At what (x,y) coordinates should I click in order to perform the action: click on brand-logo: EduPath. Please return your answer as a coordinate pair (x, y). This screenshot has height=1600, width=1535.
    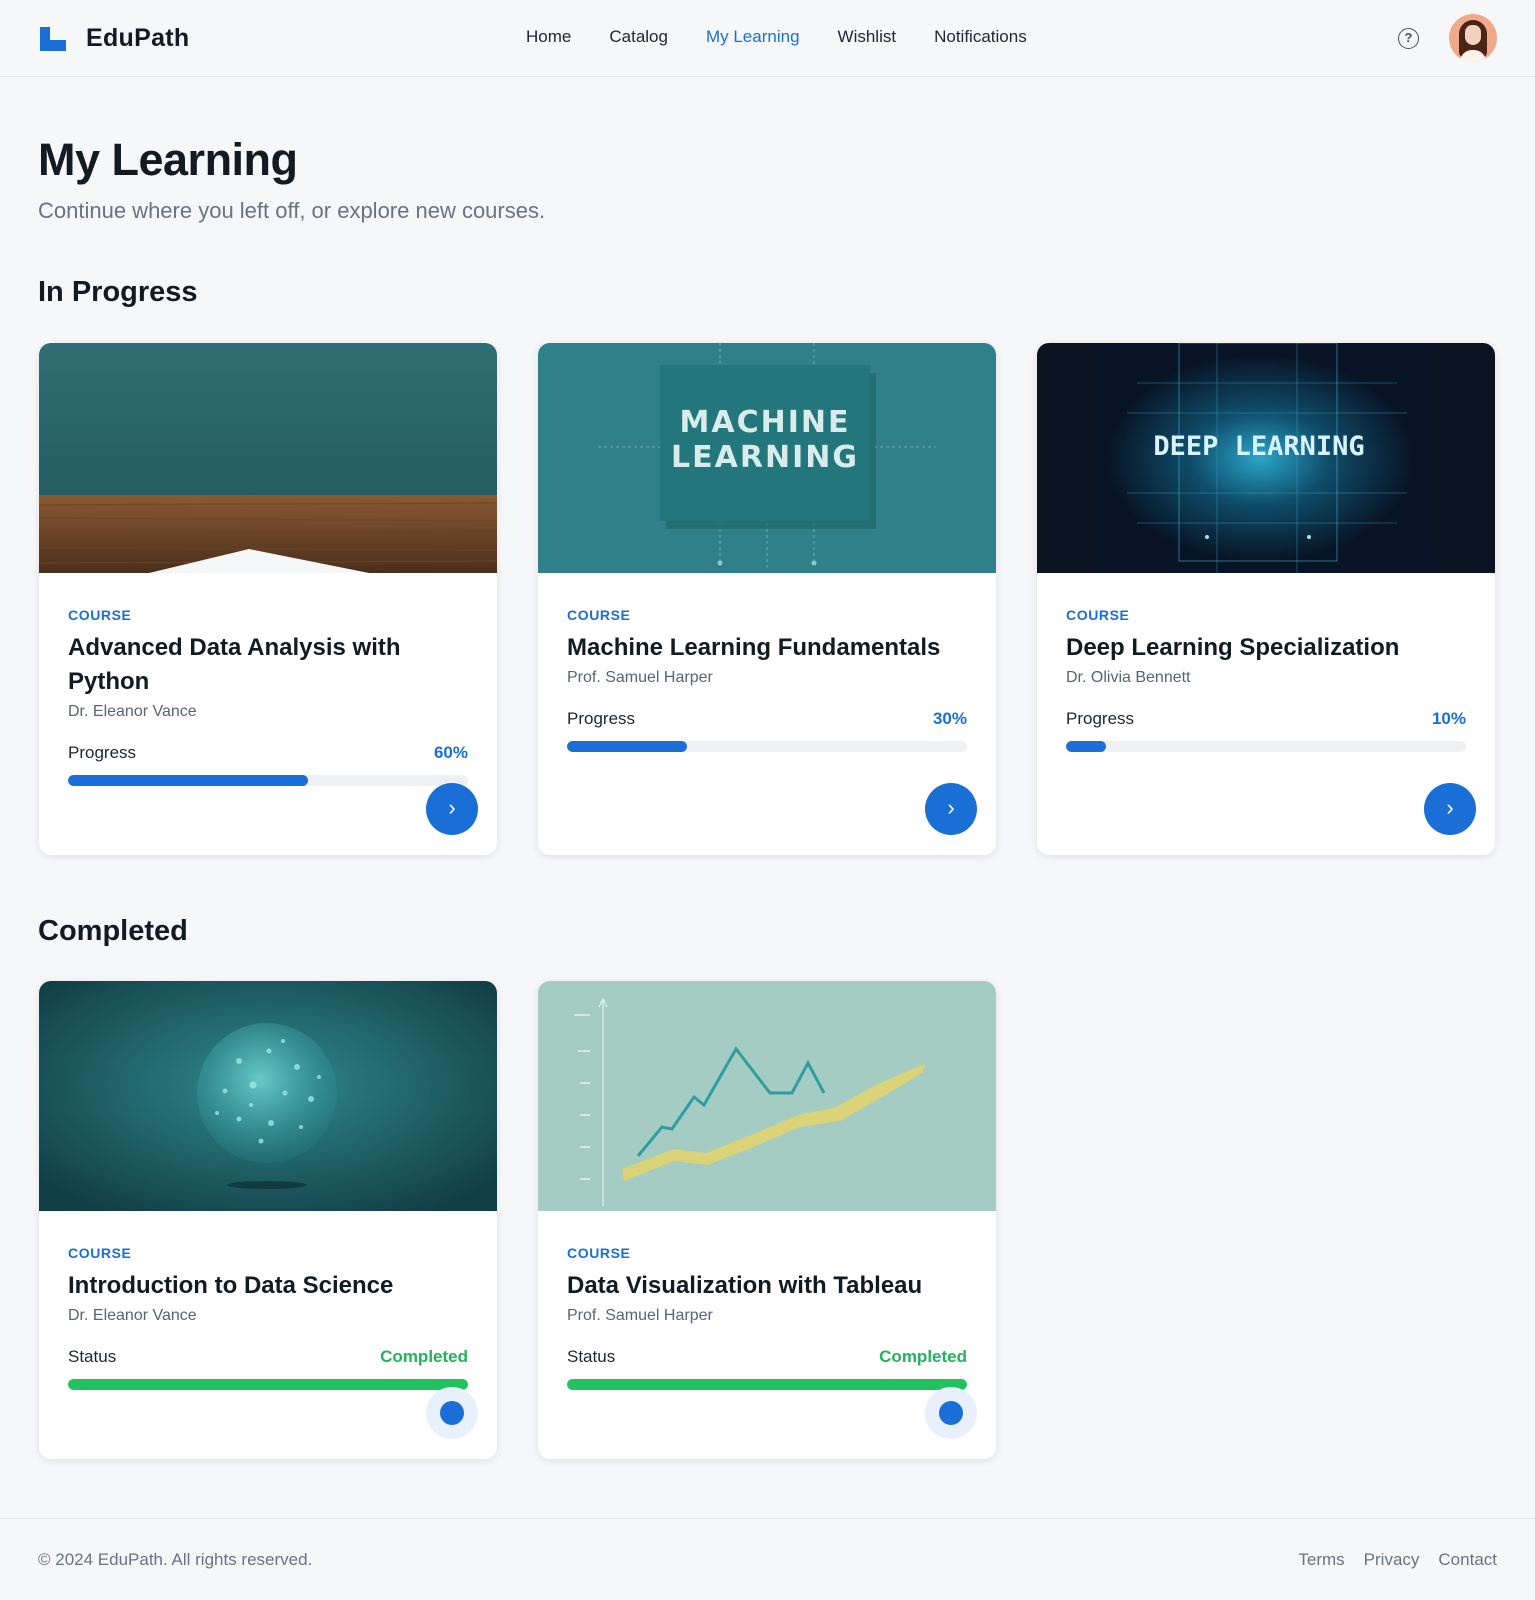
    Looking at the image, I should click on (115, 38).